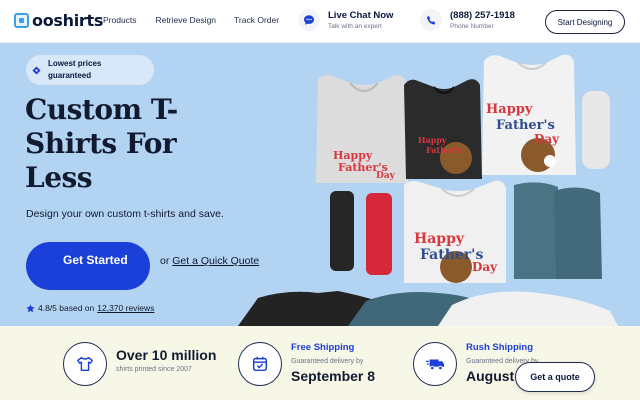  I want to click on print-black-1: Happy, so click(432, 140).